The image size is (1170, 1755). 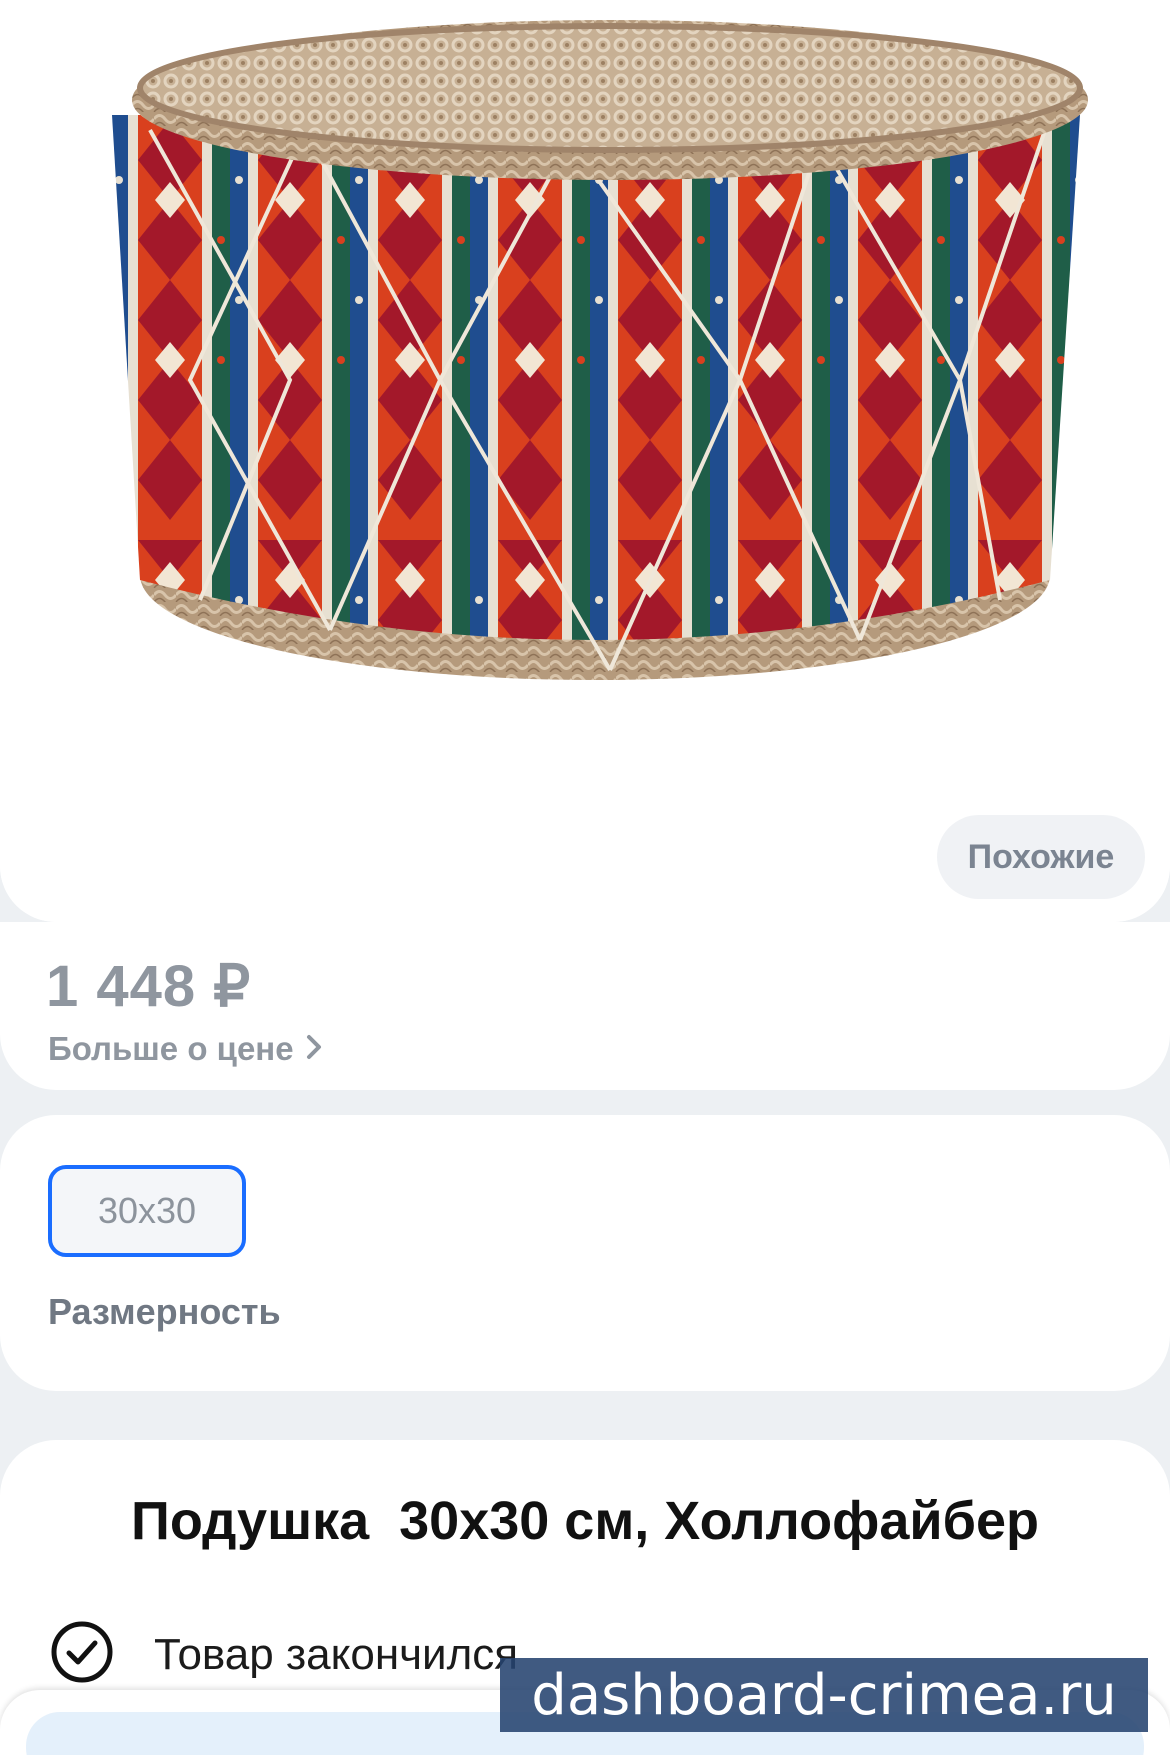 I want to click on price-details-link: Больше о цене, so click(x=185, y=1049).